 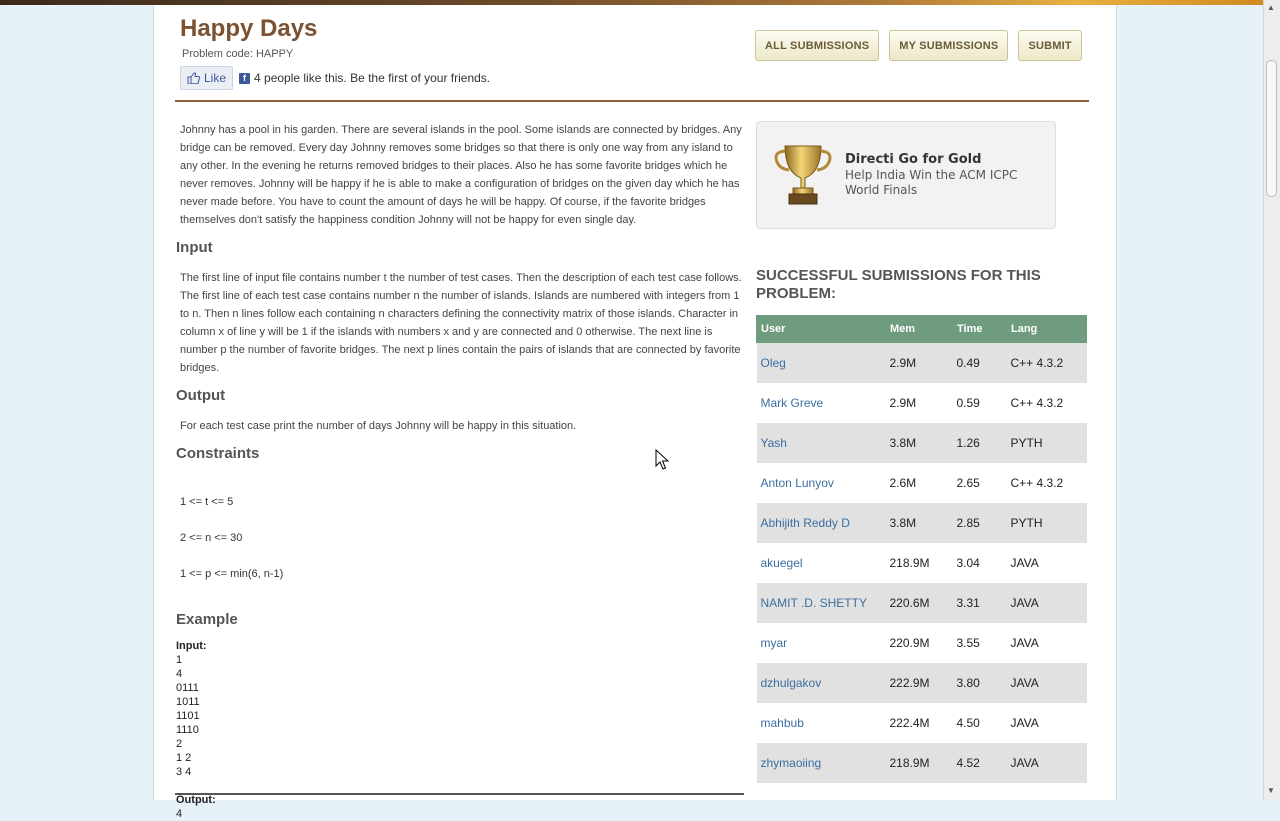 I want to click on submission-user-link: Mark Greve, so click(x=821, y=402).